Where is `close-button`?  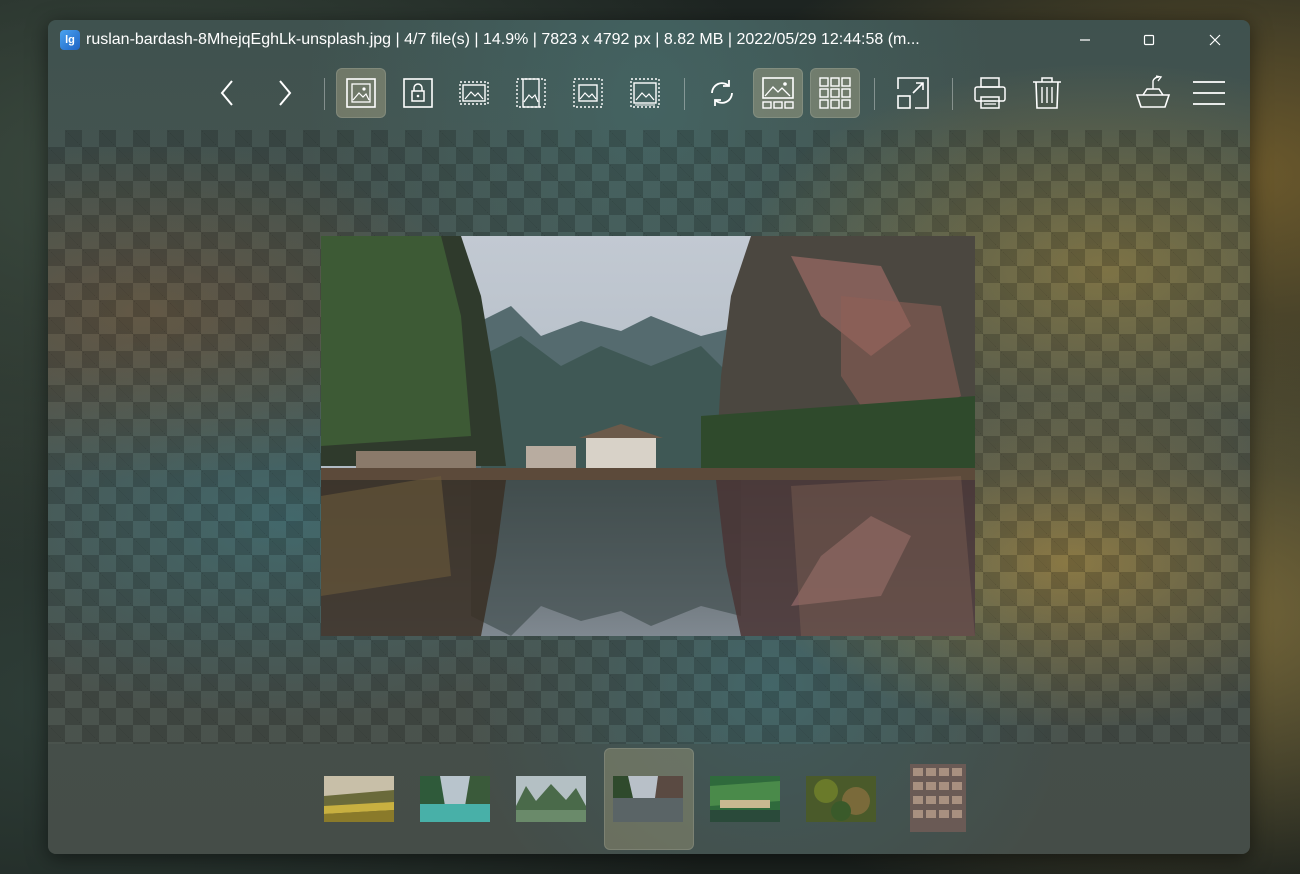
close-button is located at coordinates (1215, 40).